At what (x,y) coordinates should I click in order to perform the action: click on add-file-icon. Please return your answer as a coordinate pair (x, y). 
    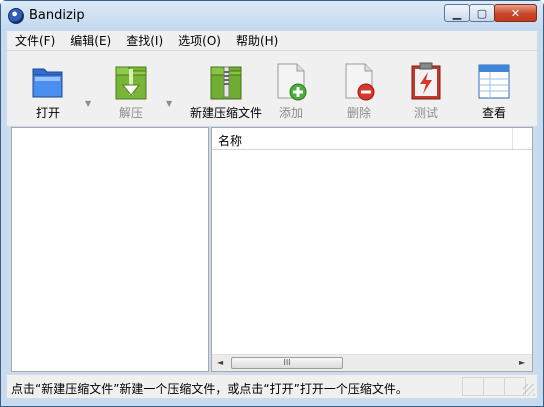
    Looking at the image, I should click on (292, 82).